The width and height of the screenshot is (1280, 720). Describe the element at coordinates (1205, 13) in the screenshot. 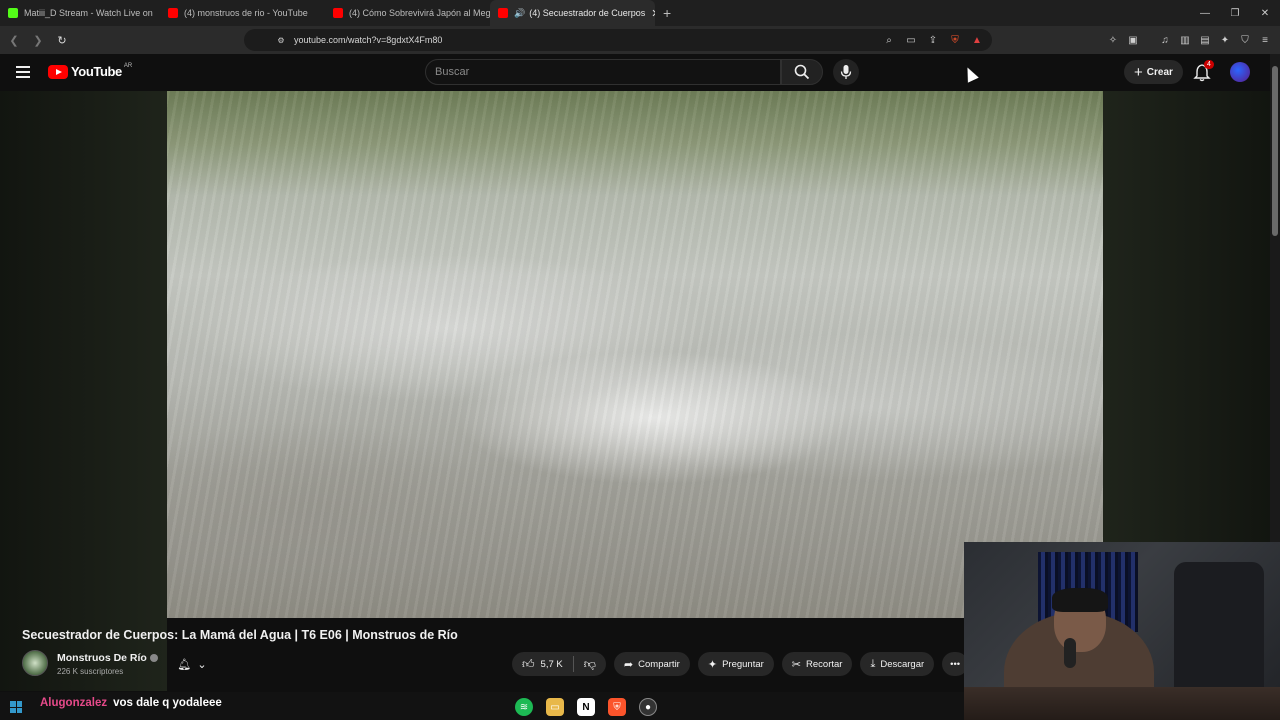

I see `minimize-icon: —` at that location.